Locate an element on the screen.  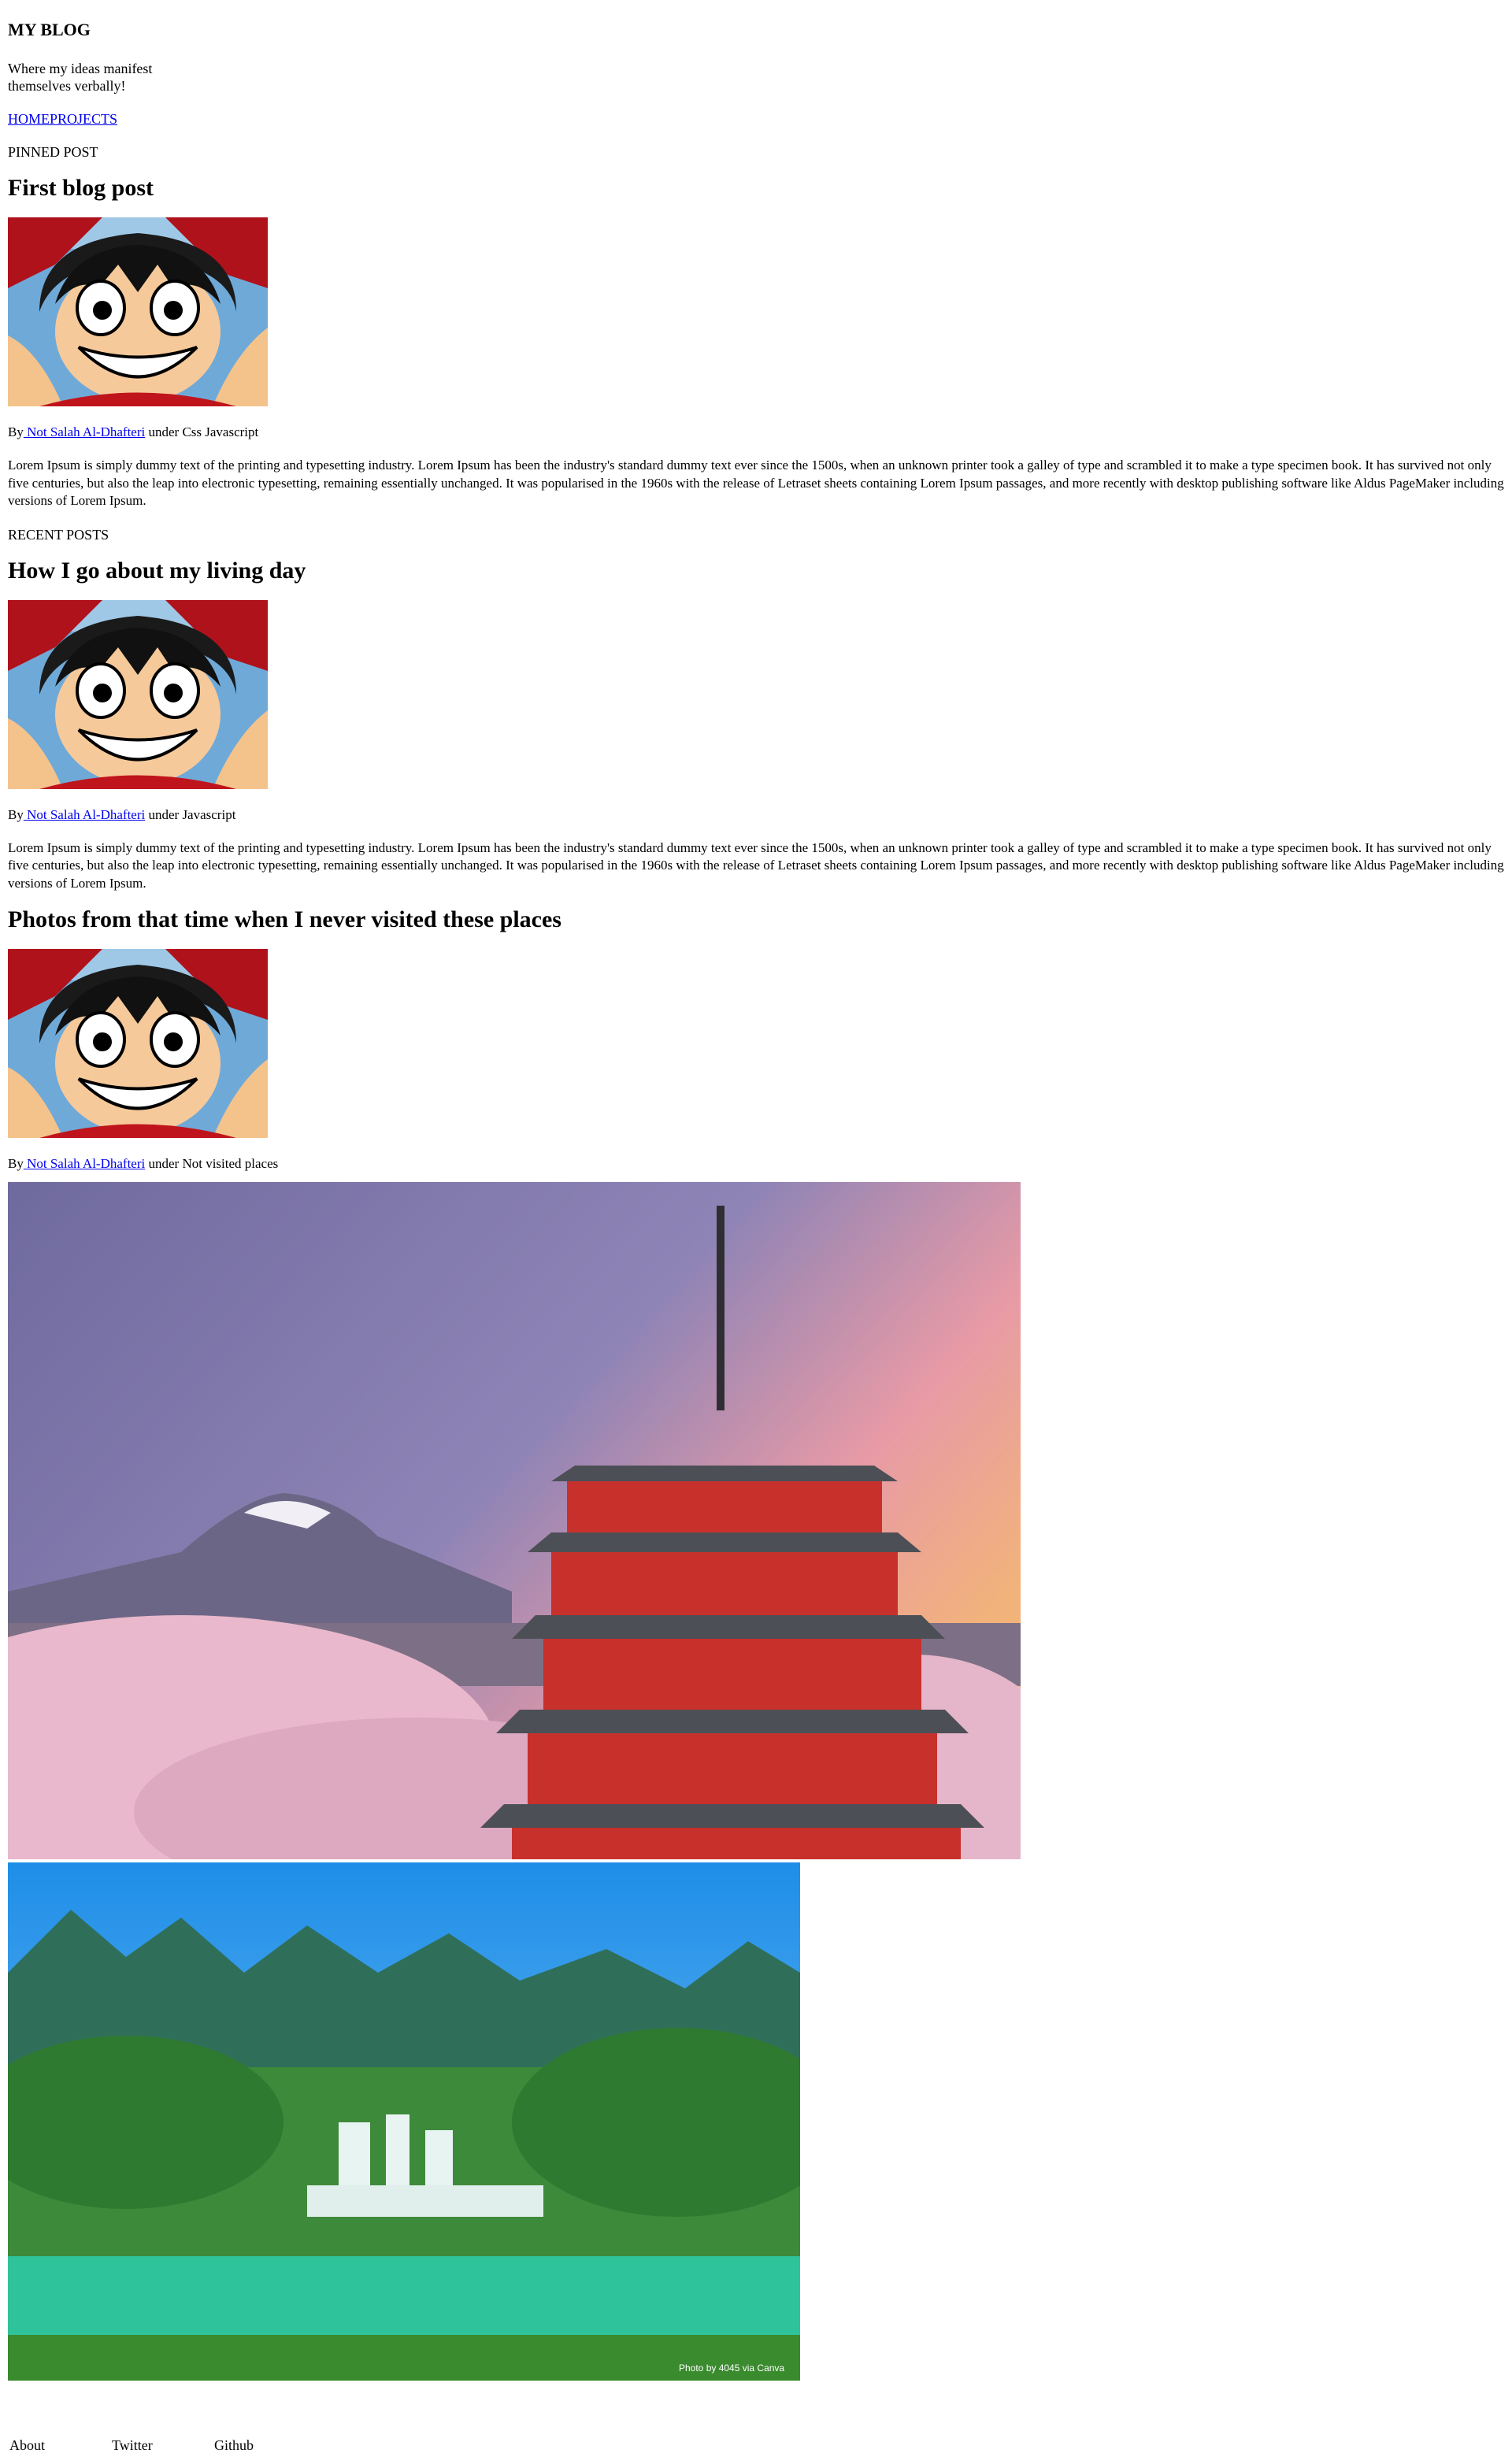
byline-categories: under Javascript is located at coordinates (190, 814).